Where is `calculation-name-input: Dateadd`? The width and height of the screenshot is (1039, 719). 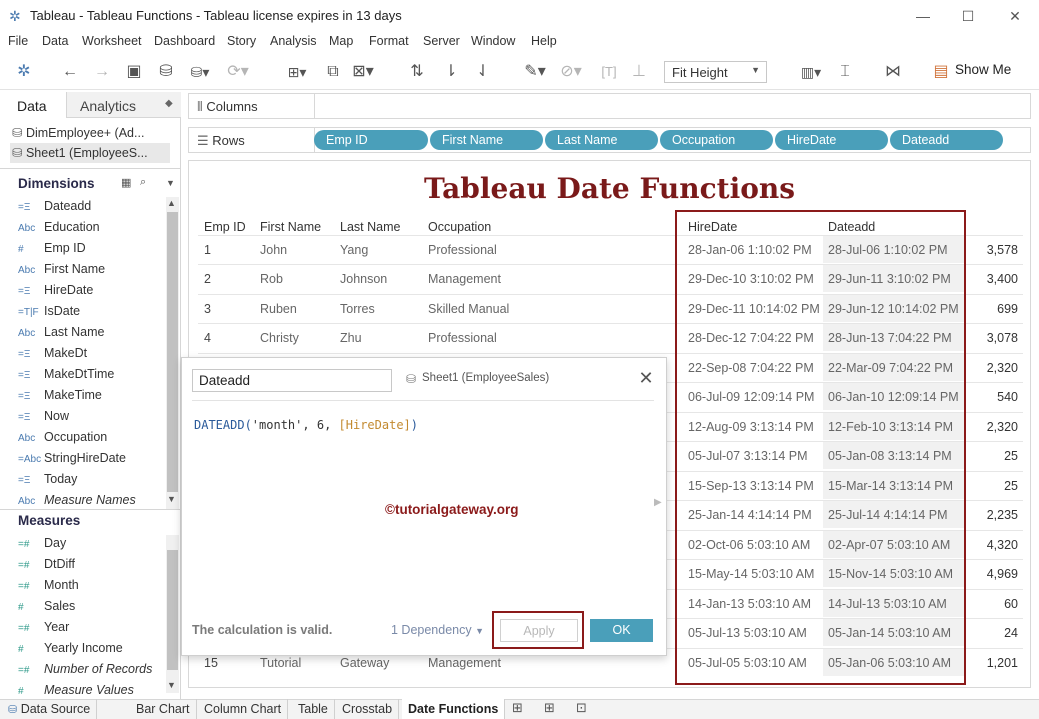
calculation-name-input: Dateadd is located at coordinates (292, 380).